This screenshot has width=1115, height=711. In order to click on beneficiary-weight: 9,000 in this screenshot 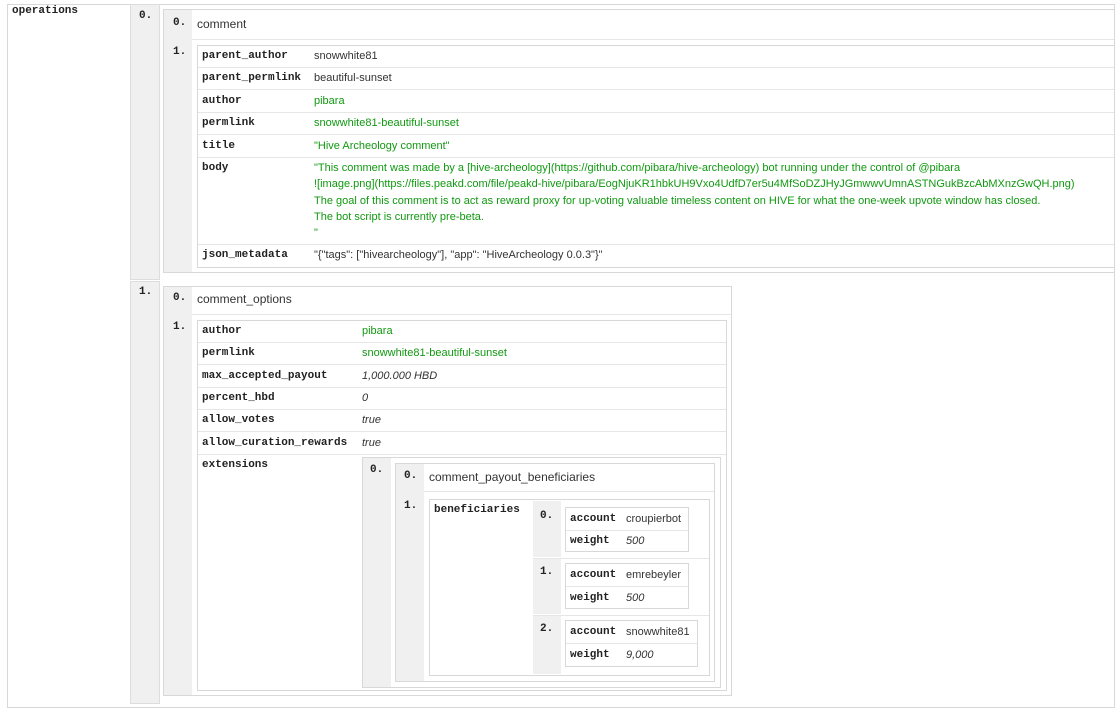, I will do `click(640, 655)`.